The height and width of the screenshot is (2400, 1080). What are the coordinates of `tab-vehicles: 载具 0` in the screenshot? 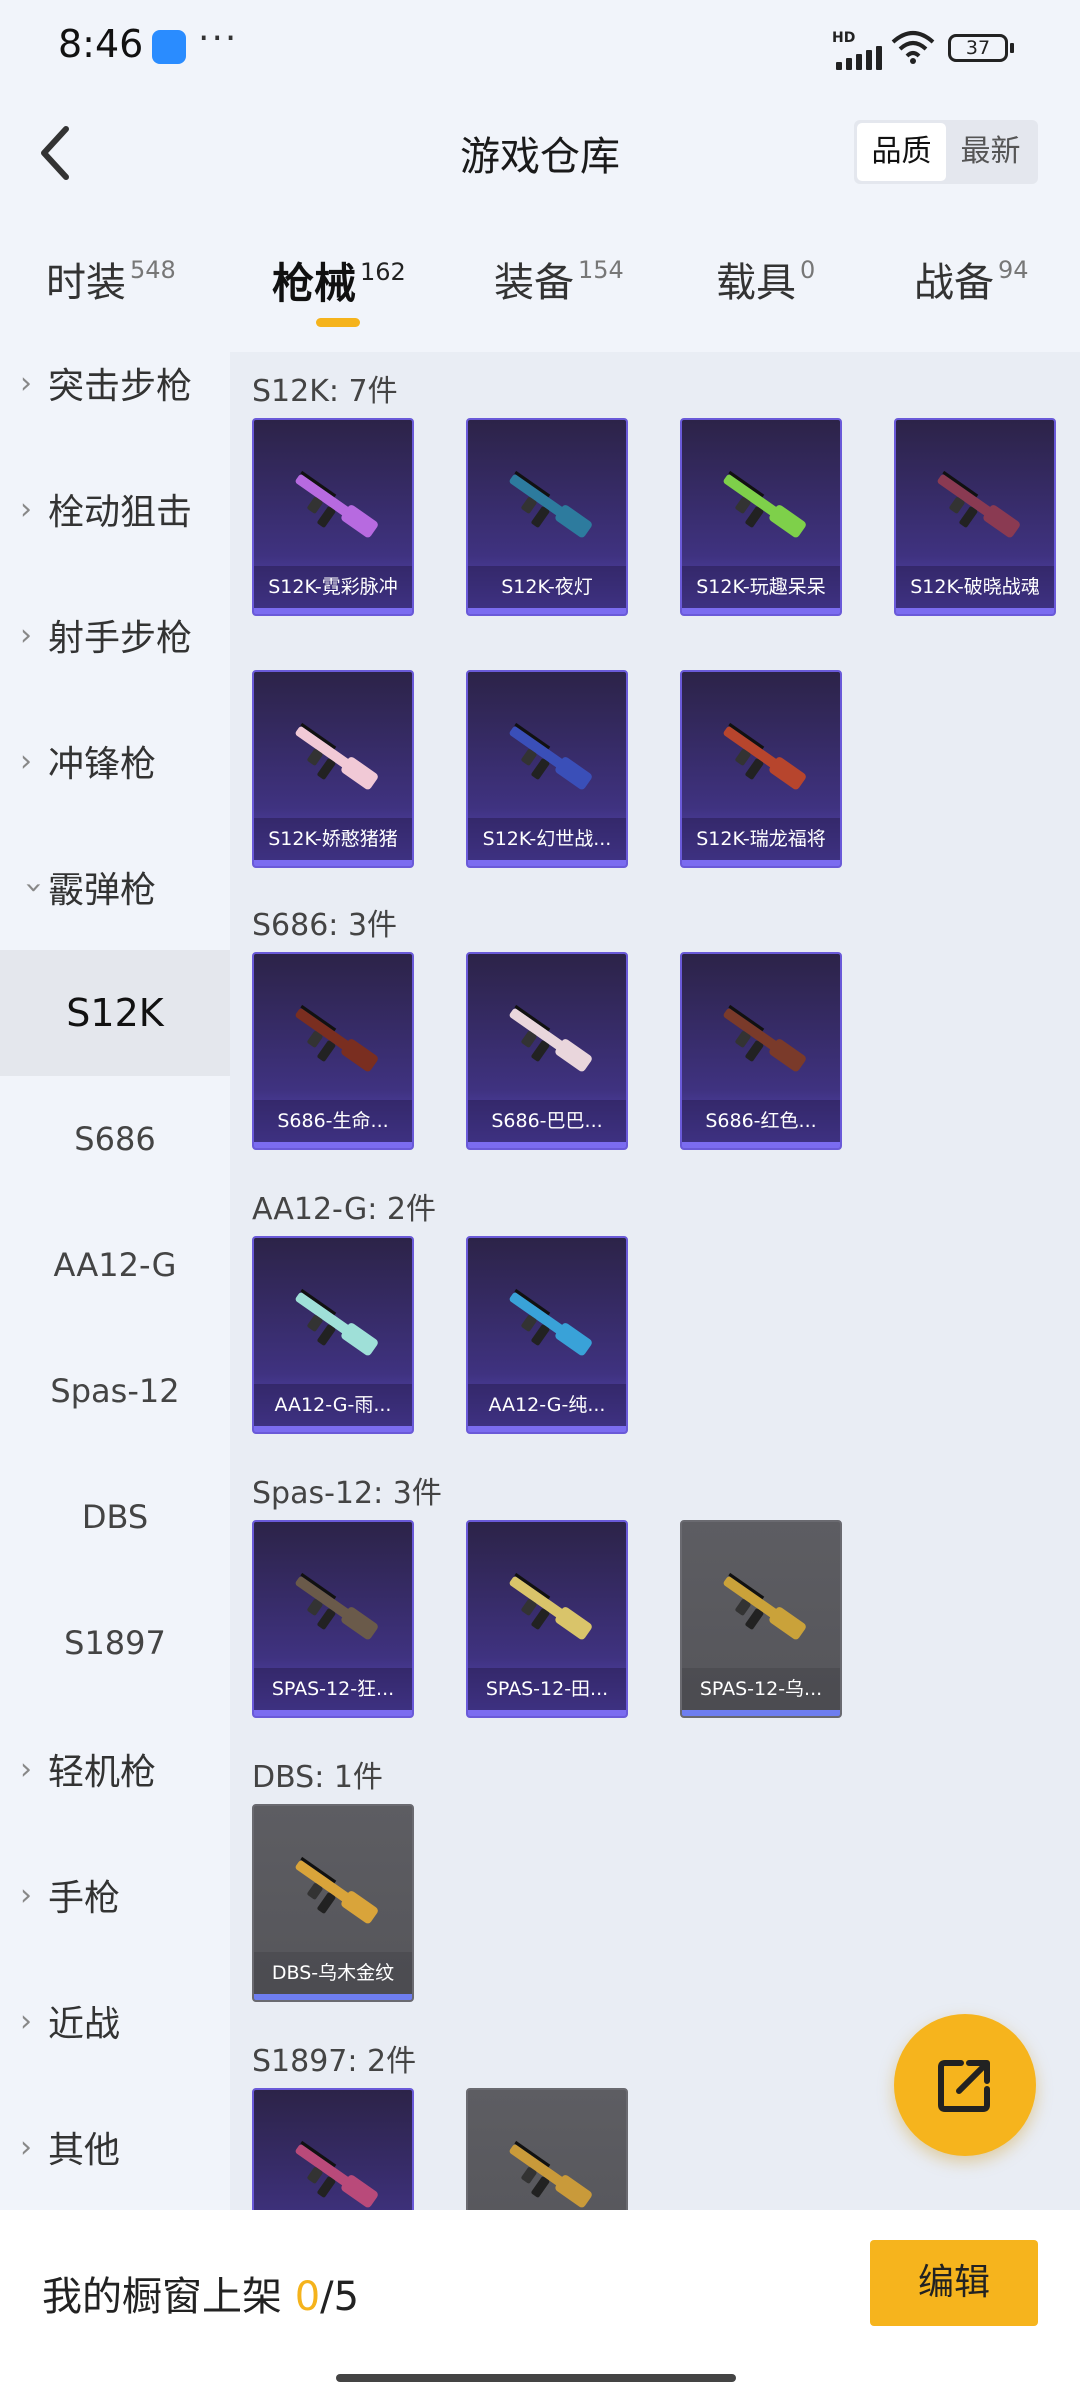 It's located at (765, 279).